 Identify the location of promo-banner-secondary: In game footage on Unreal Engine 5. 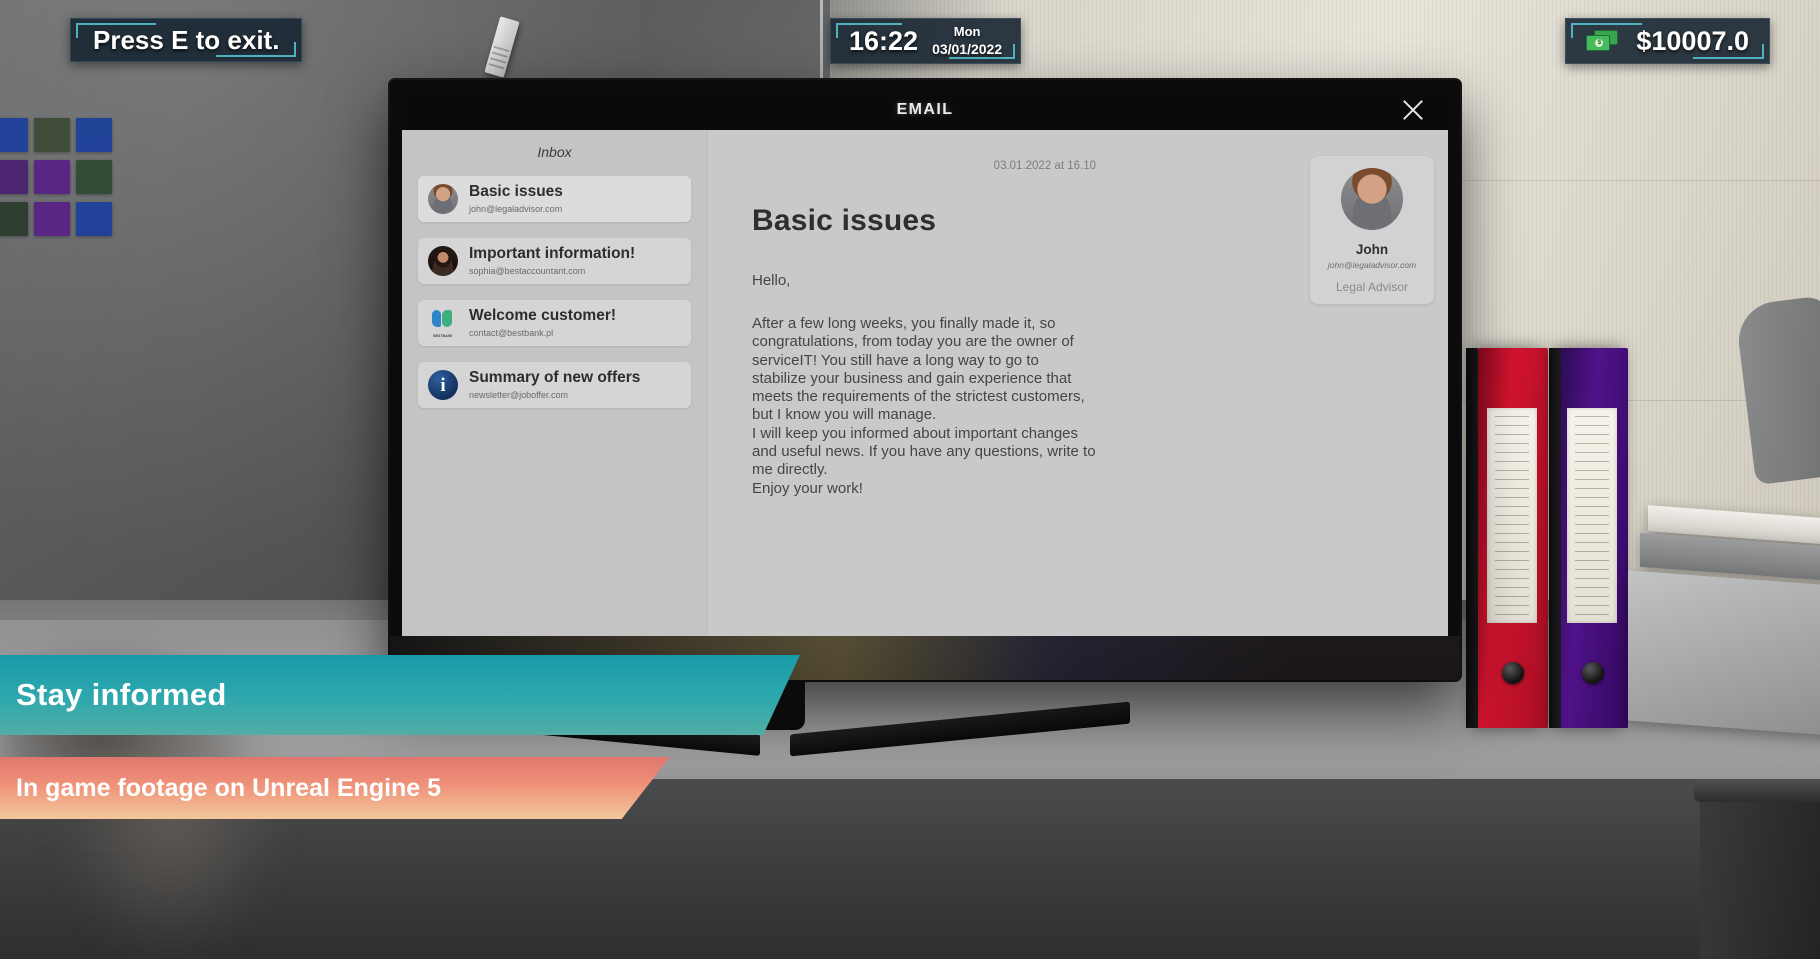
(335, 788).